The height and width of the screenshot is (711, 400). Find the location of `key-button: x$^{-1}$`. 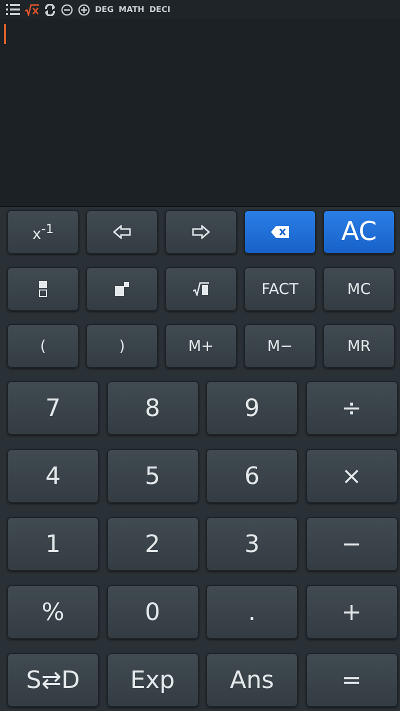

key-button: x$^{-1}$ is located at coordinates (43, 232).